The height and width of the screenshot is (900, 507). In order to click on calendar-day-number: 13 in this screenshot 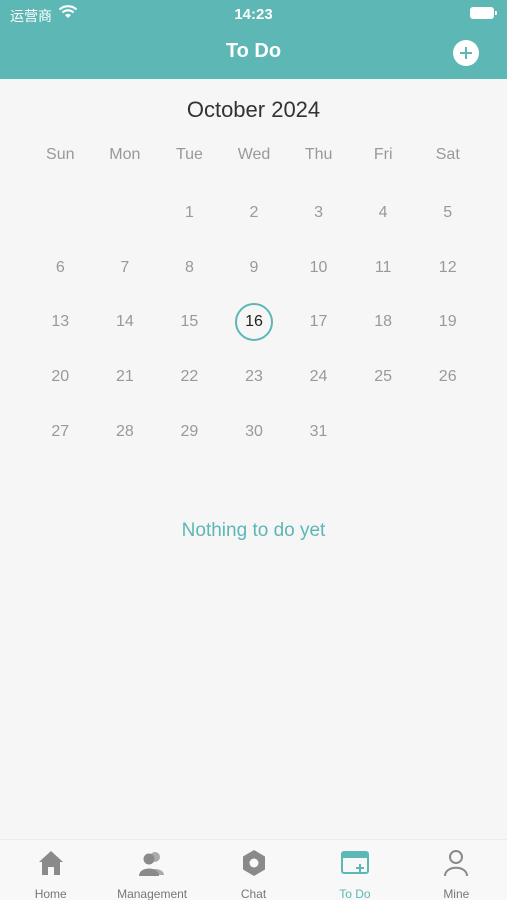, I will do `click(60, 322)`.